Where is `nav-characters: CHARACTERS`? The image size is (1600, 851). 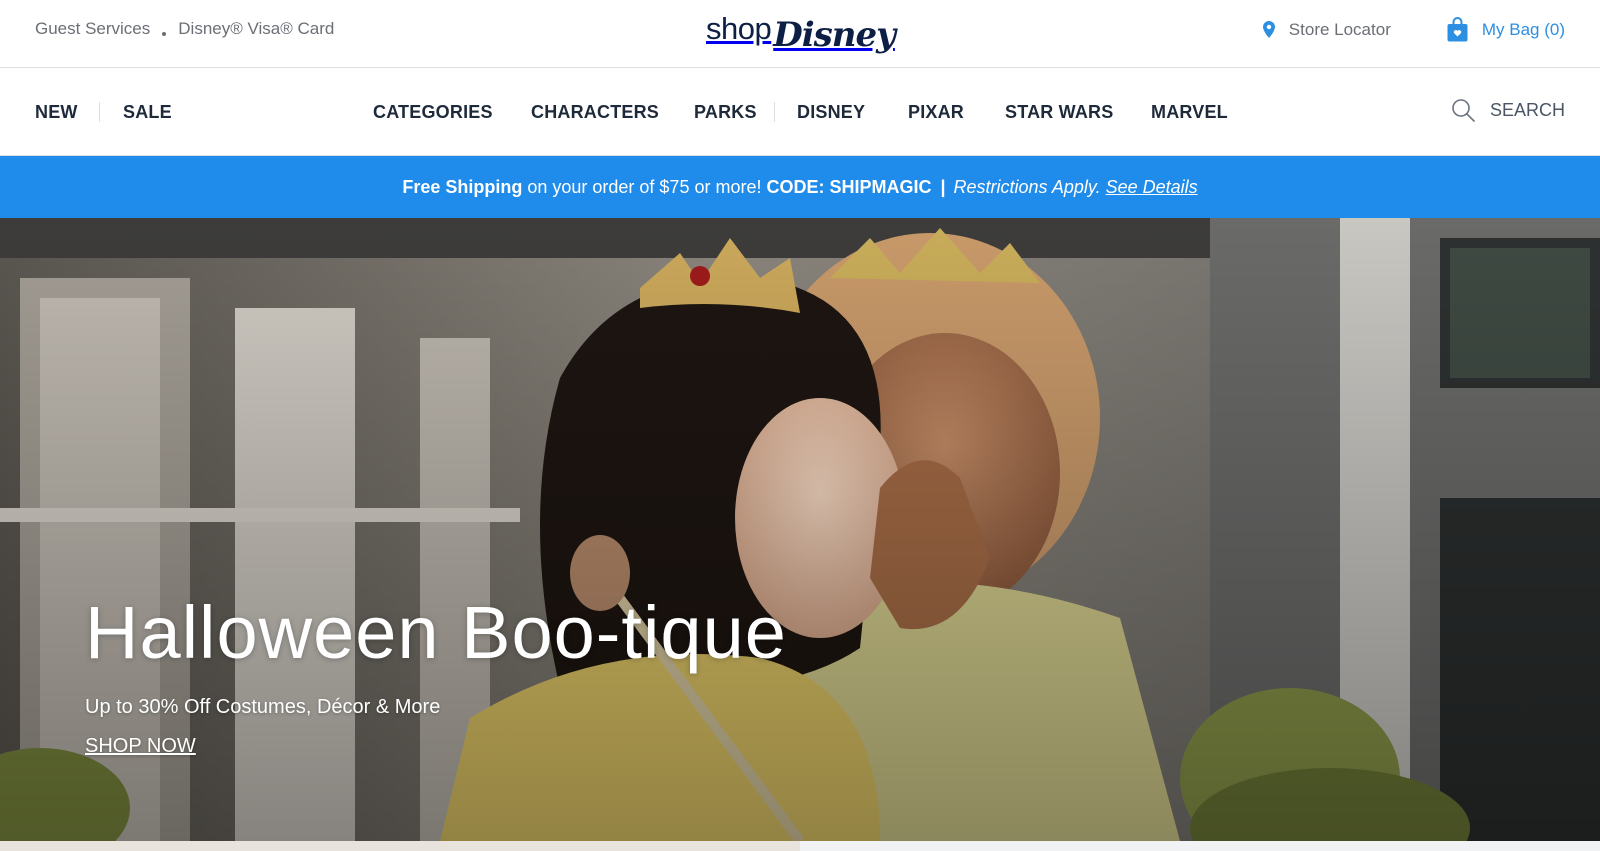
nav-characters: CHARACTERS is located at coordinates (595, 112).